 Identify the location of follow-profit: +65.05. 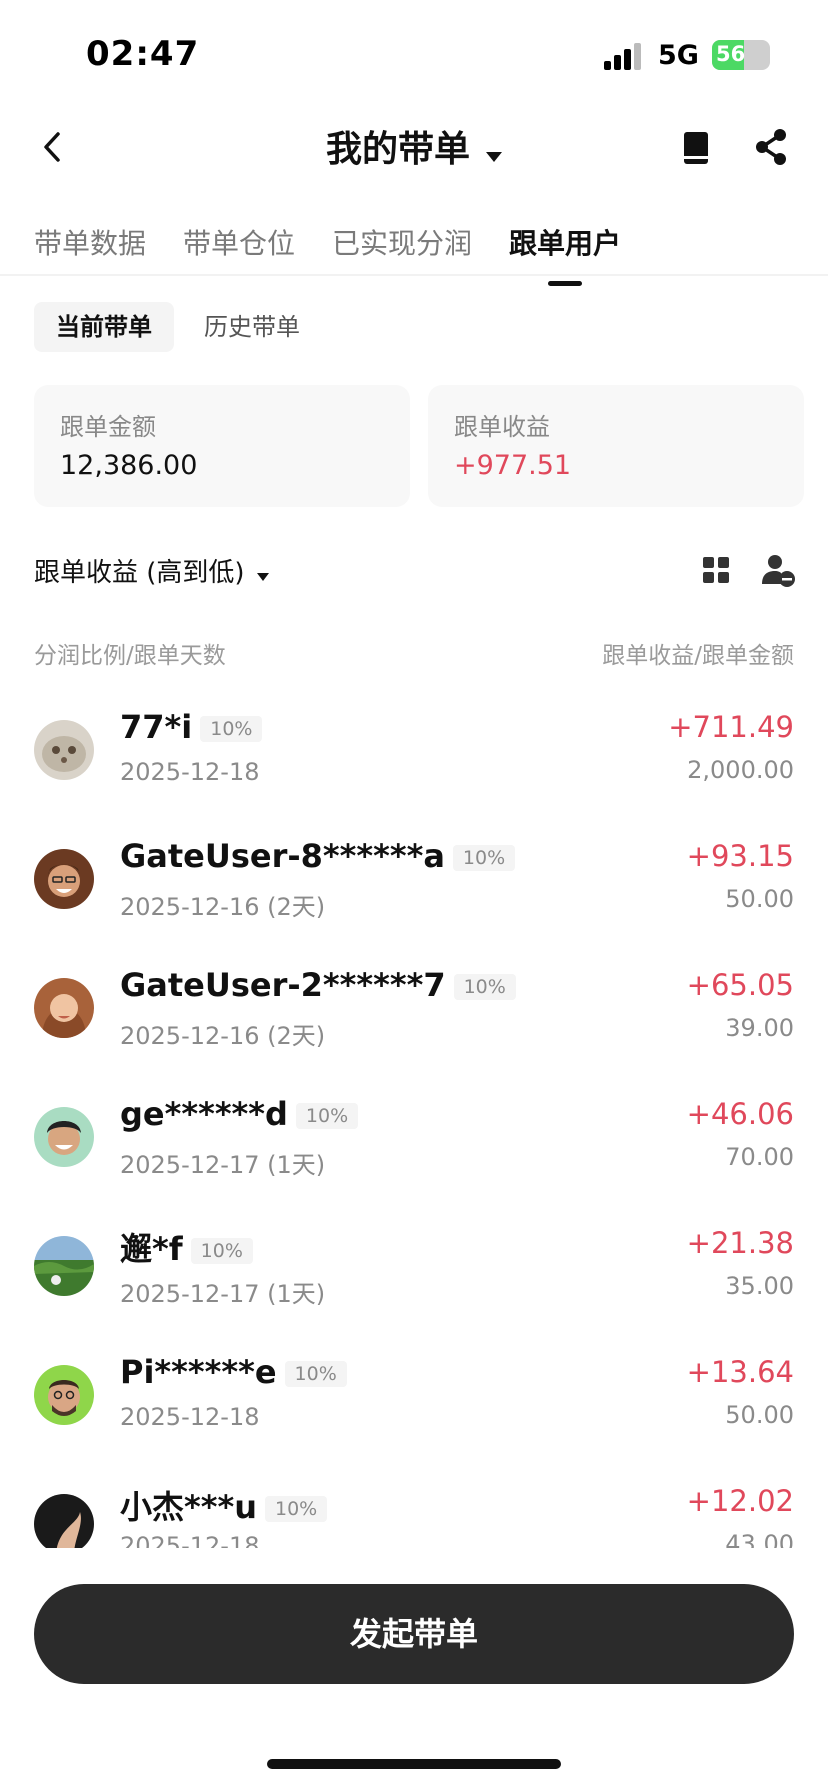
(740, 985).